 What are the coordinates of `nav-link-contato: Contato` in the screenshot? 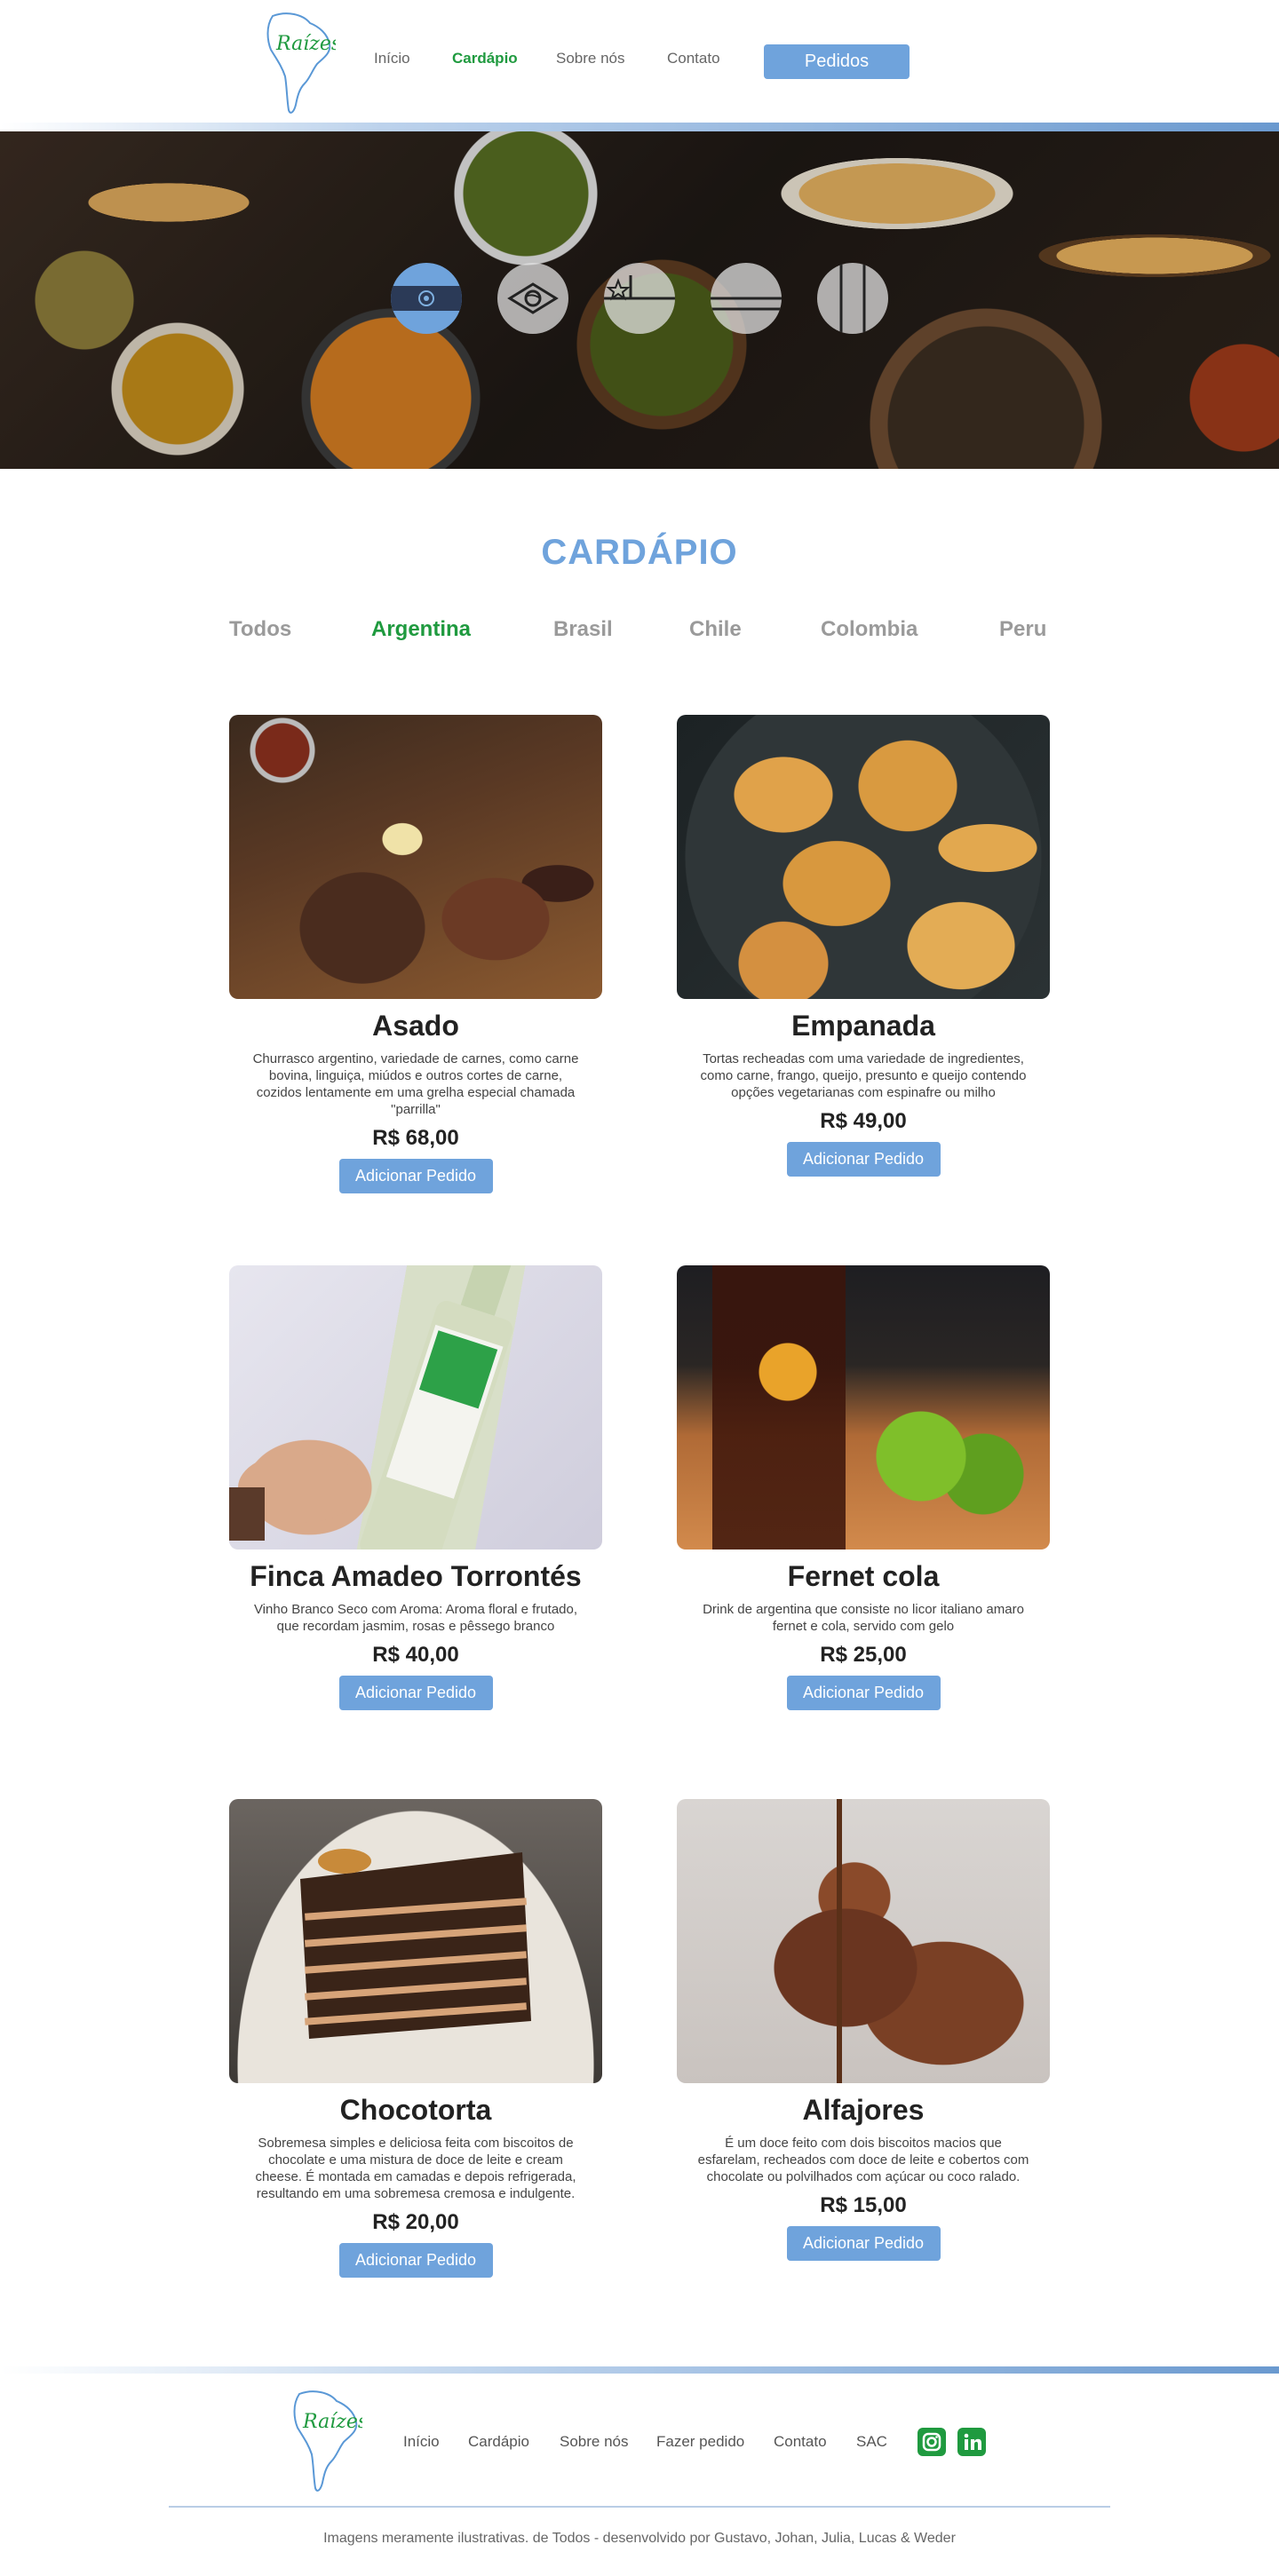 It's located at (716, 58).